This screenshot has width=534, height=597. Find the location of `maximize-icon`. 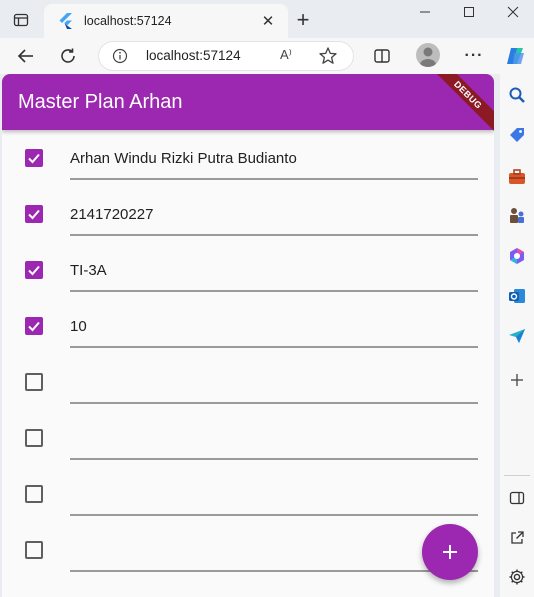

maximize-icon is located at coordinates (469, 12).